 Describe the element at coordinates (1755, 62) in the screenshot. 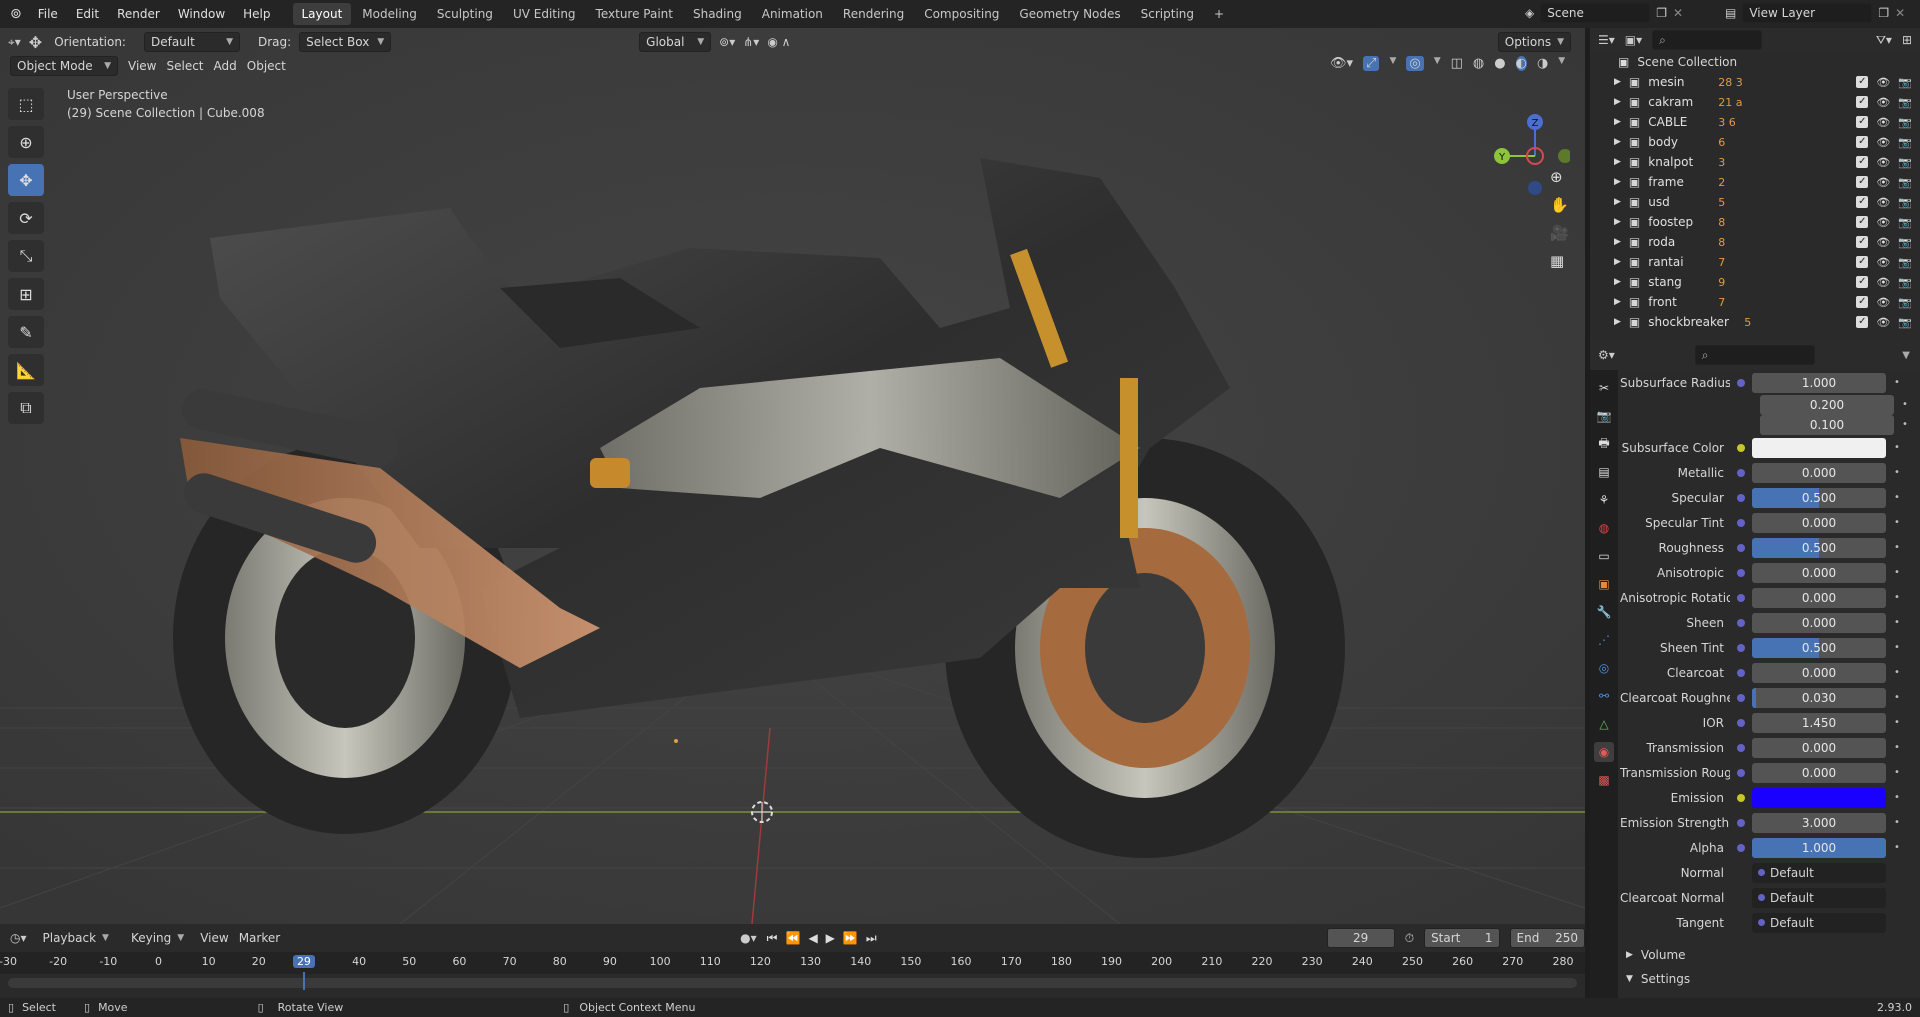

I see `scene-collection-row: ▣ Scene Collection` at that location.